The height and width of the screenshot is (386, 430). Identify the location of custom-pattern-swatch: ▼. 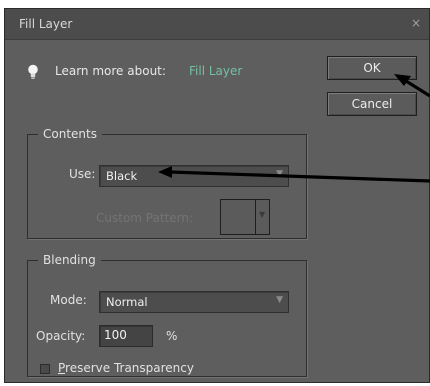
(245, 217).